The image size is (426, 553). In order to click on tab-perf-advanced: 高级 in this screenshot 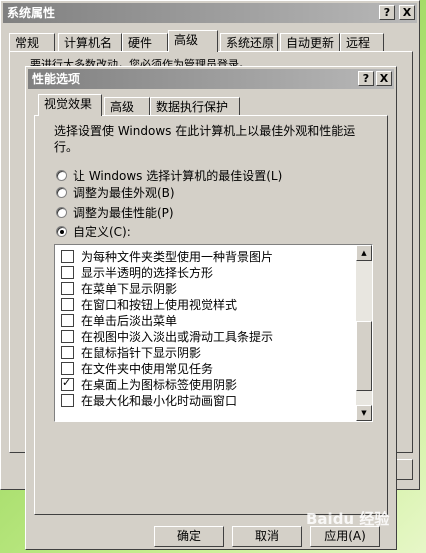, I will do `click(127, 106)`.